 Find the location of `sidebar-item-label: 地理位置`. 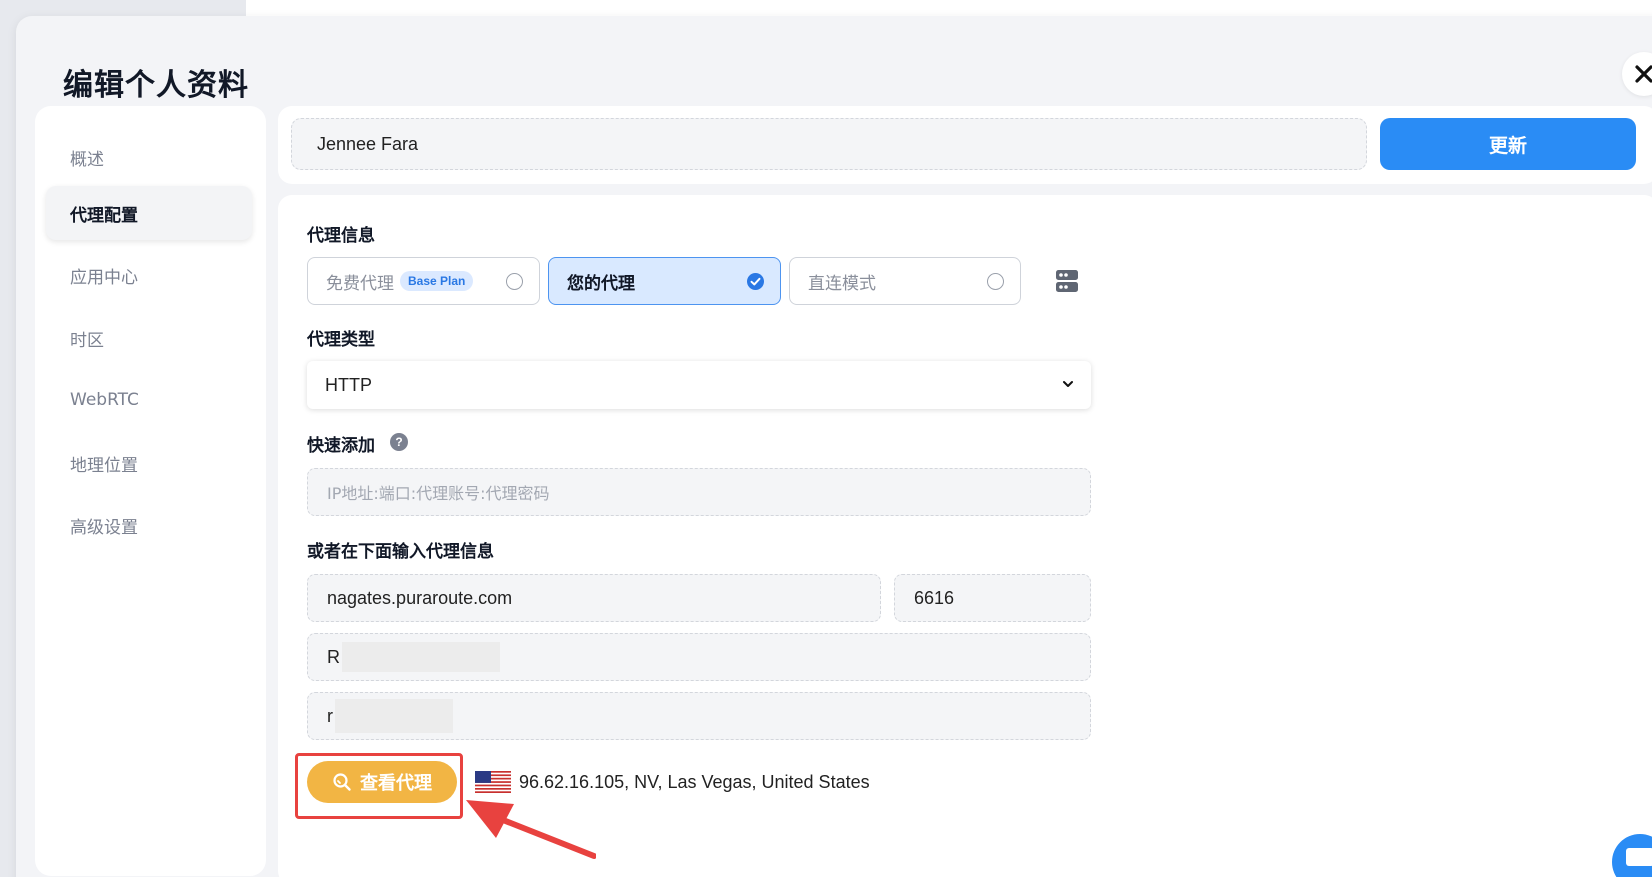

sidebar-item-label: 地理位置 is located at coordinates (104, 465).